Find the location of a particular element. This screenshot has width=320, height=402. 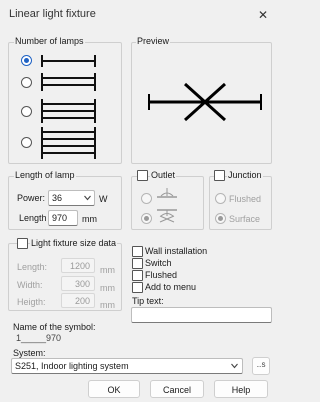

junction-group-label: Junction is located at coordinates (245, 175).